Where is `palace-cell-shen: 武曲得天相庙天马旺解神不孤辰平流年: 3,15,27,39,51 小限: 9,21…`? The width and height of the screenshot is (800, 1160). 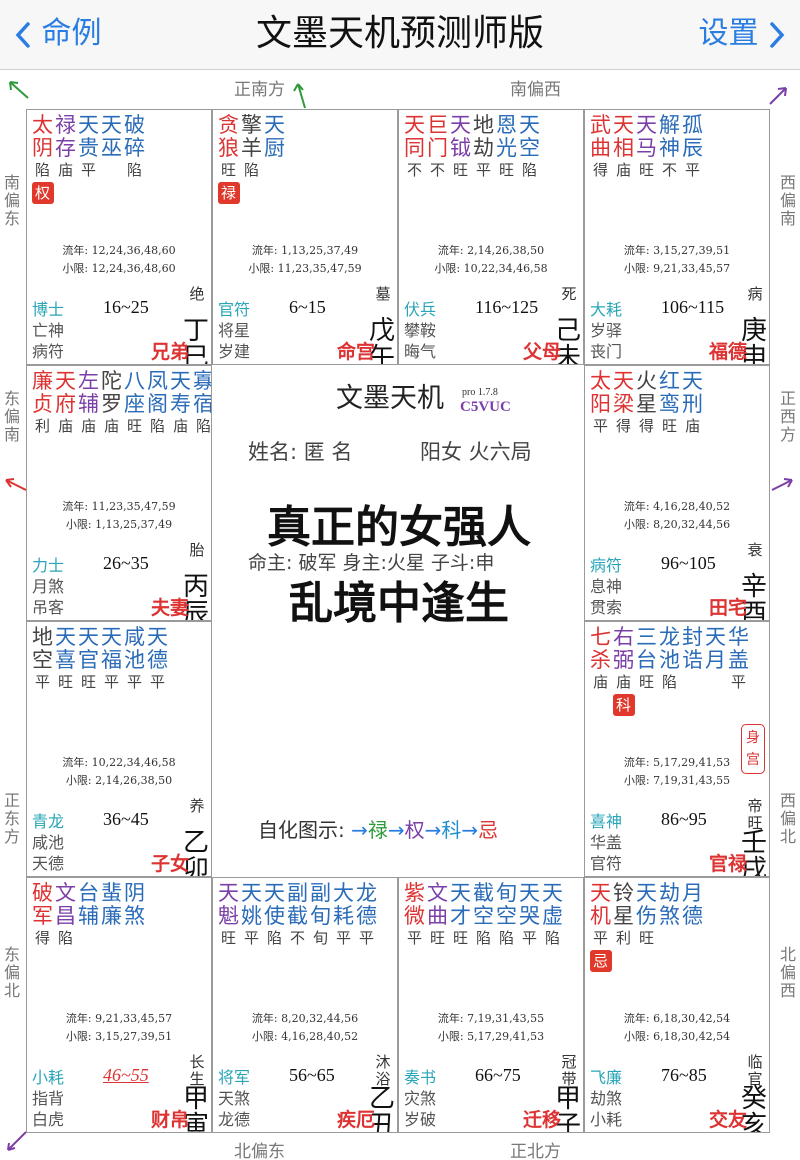 palace-cell-shen: 武曲得天相庙天马旺解神不孤辰平流年: 3,15,27,39,51 小限: 9,21… is located at coordinates (677, 237).